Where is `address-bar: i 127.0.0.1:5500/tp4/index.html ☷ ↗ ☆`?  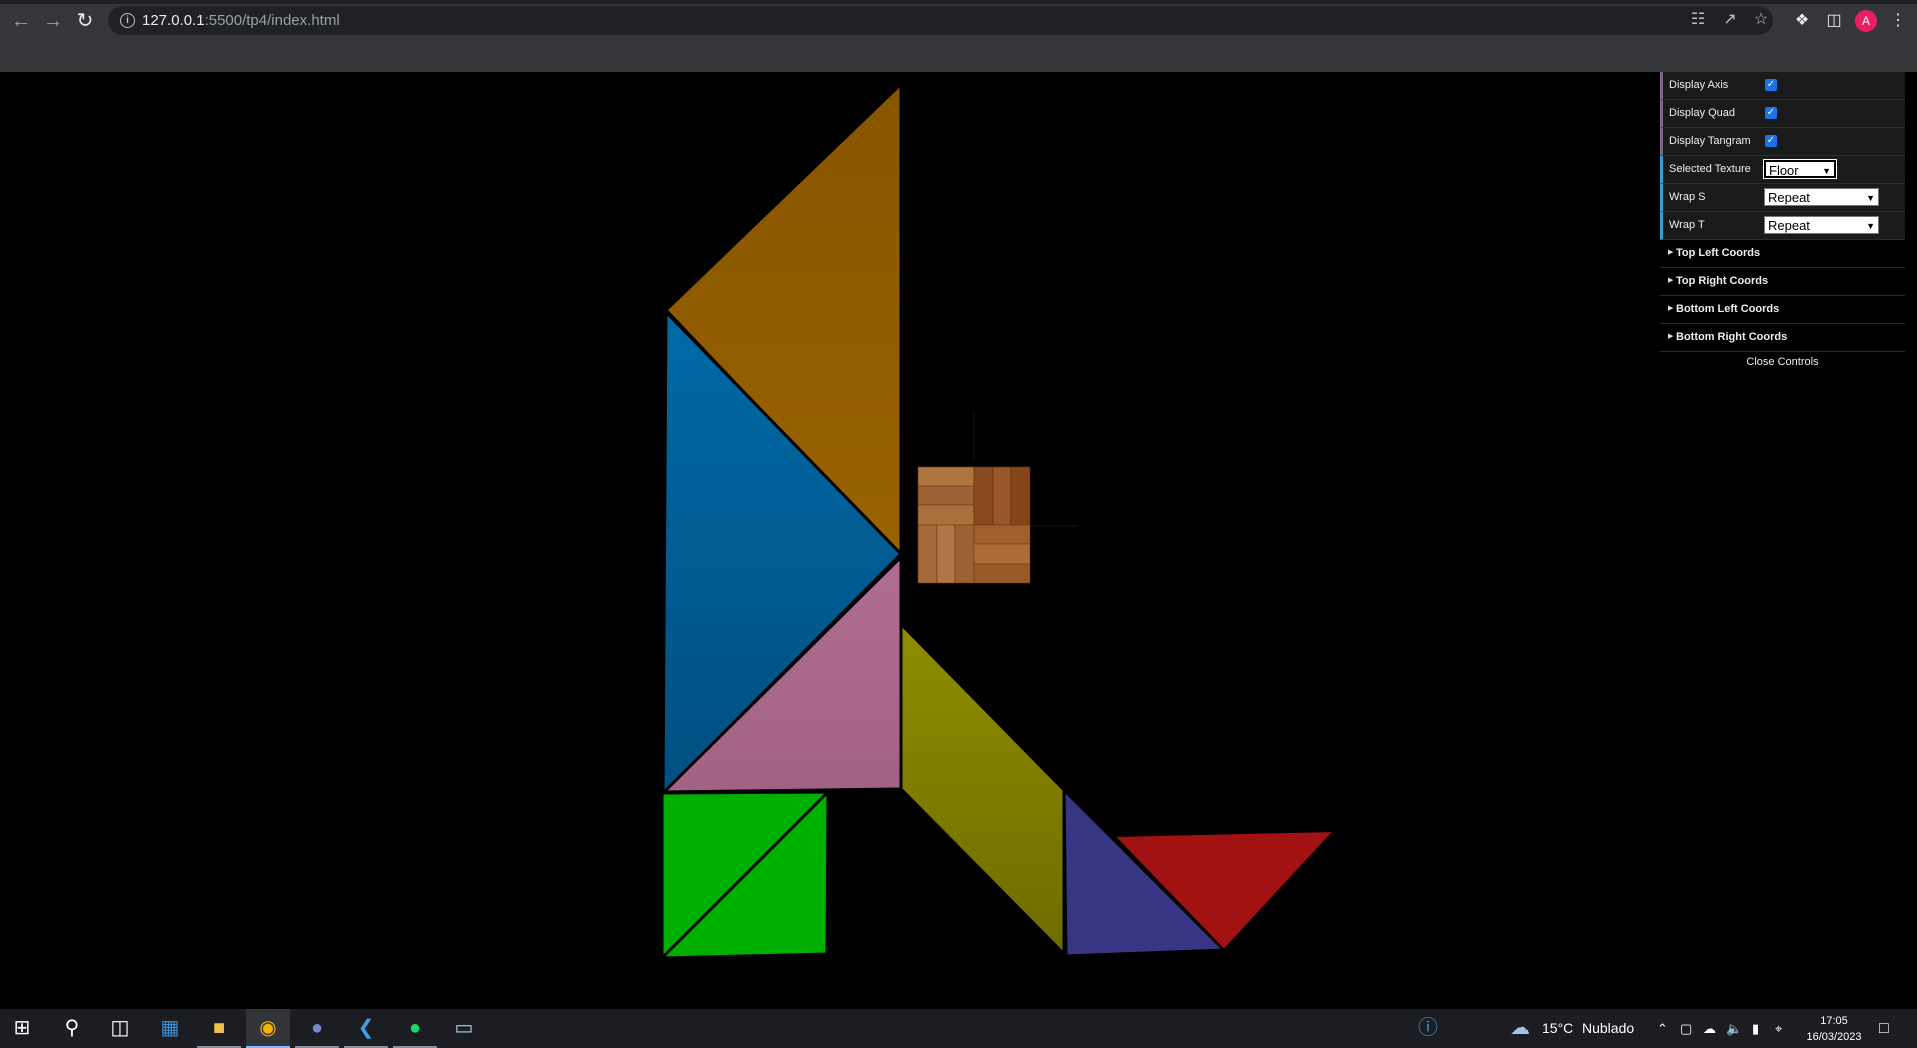 address-bar: i 127.0.0.1:5500/tp4/index.html ☷ ↗ ☆ is located at coordinates (940, 20).